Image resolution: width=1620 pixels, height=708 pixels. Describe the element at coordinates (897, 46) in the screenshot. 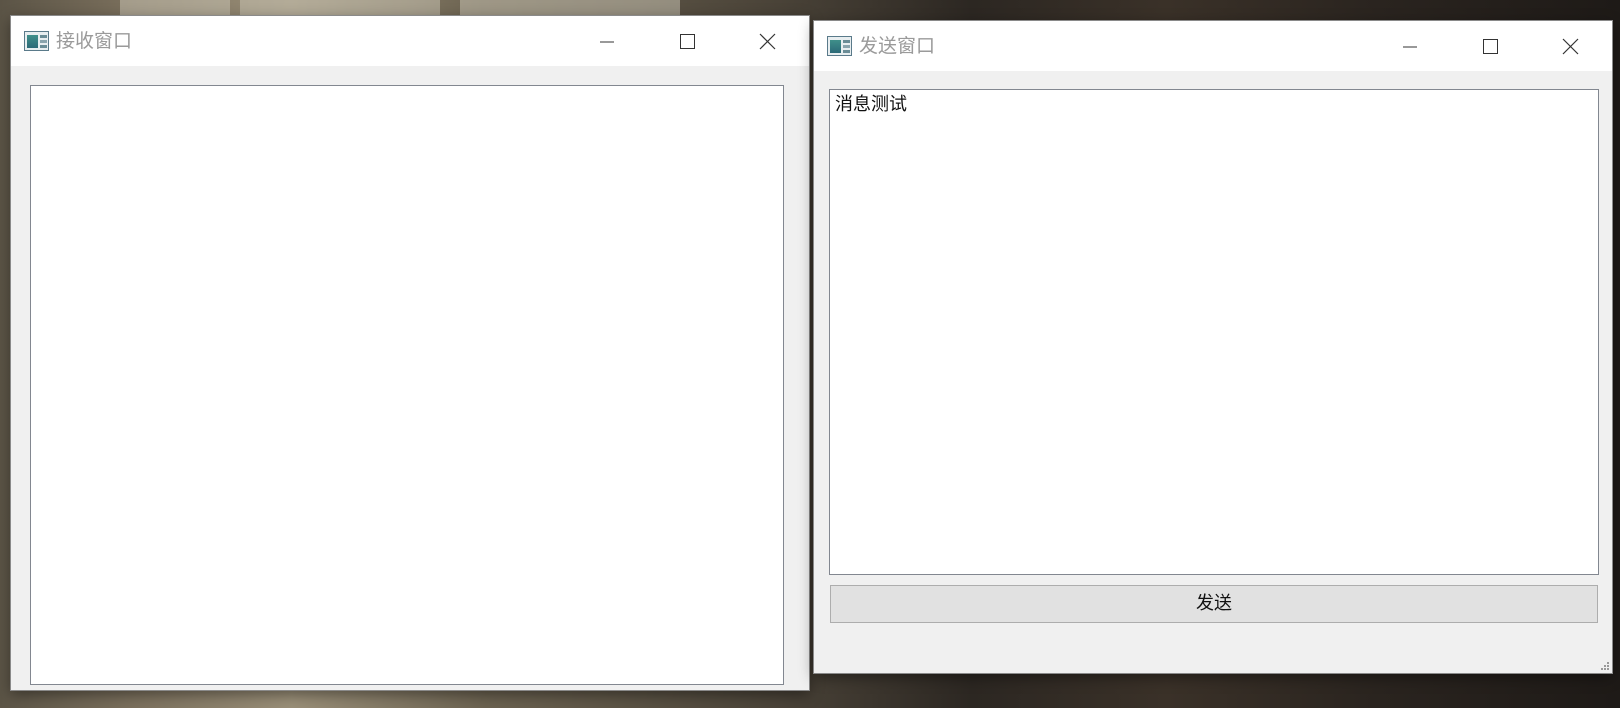

I see `send-window-title: 发送窗口` at that location.